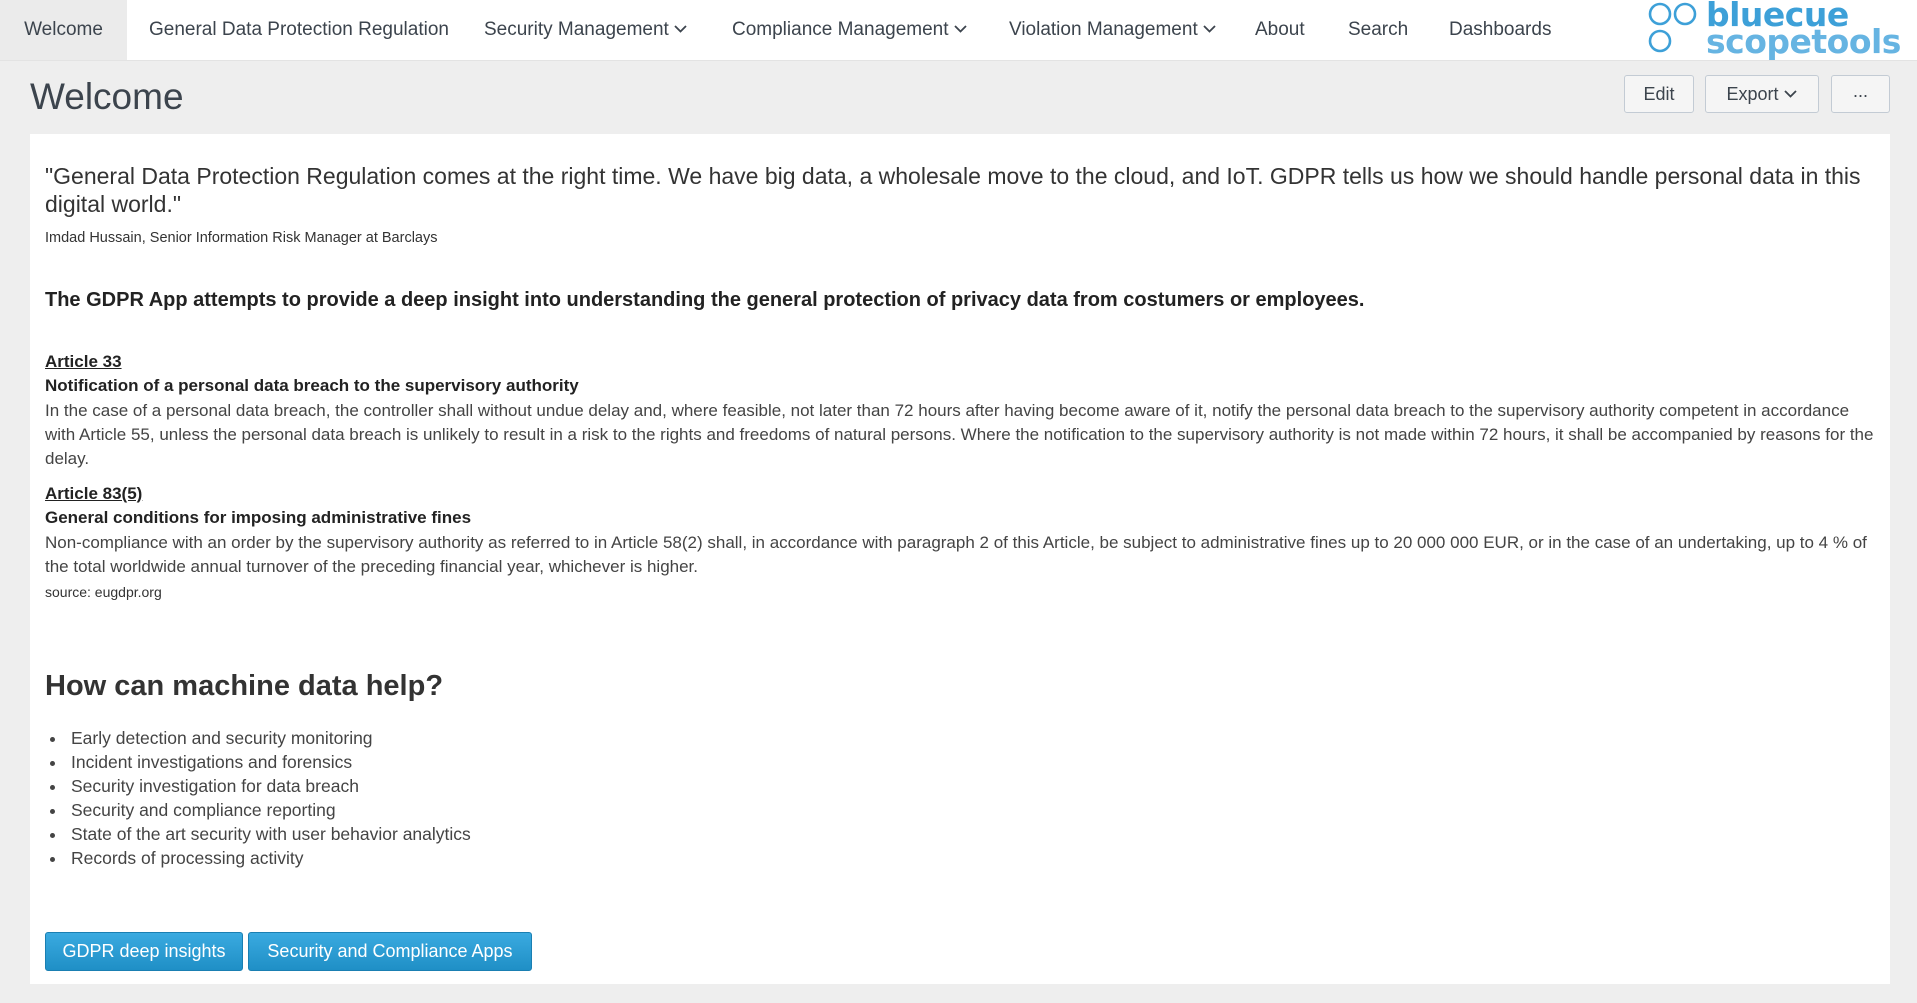 This screenshot has width=1917, height=1003. Describe the element at coordinates (269, 762) in the screenshot. I see `list-item: Incident investigations and forensics` at that location.